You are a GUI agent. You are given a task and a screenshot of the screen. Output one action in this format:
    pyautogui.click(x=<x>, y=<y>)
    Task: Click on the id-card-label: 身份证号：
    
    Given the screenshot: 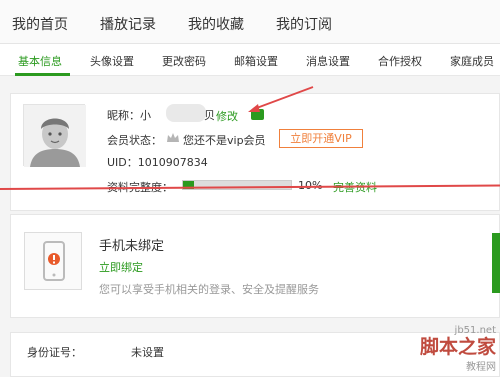 What is the action you would take?
    pyautogui.click(x=54, y=352)
    